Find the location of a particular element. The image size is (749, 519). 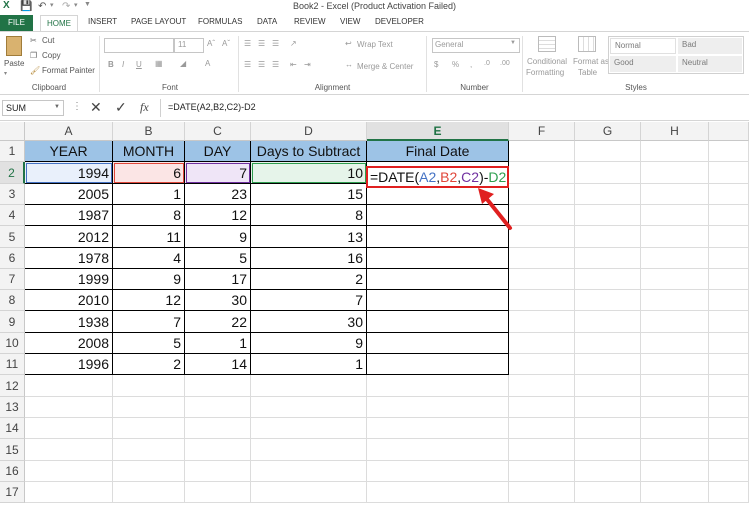

wrap-text-icon: ↩ is located at coordinates (348, 43).